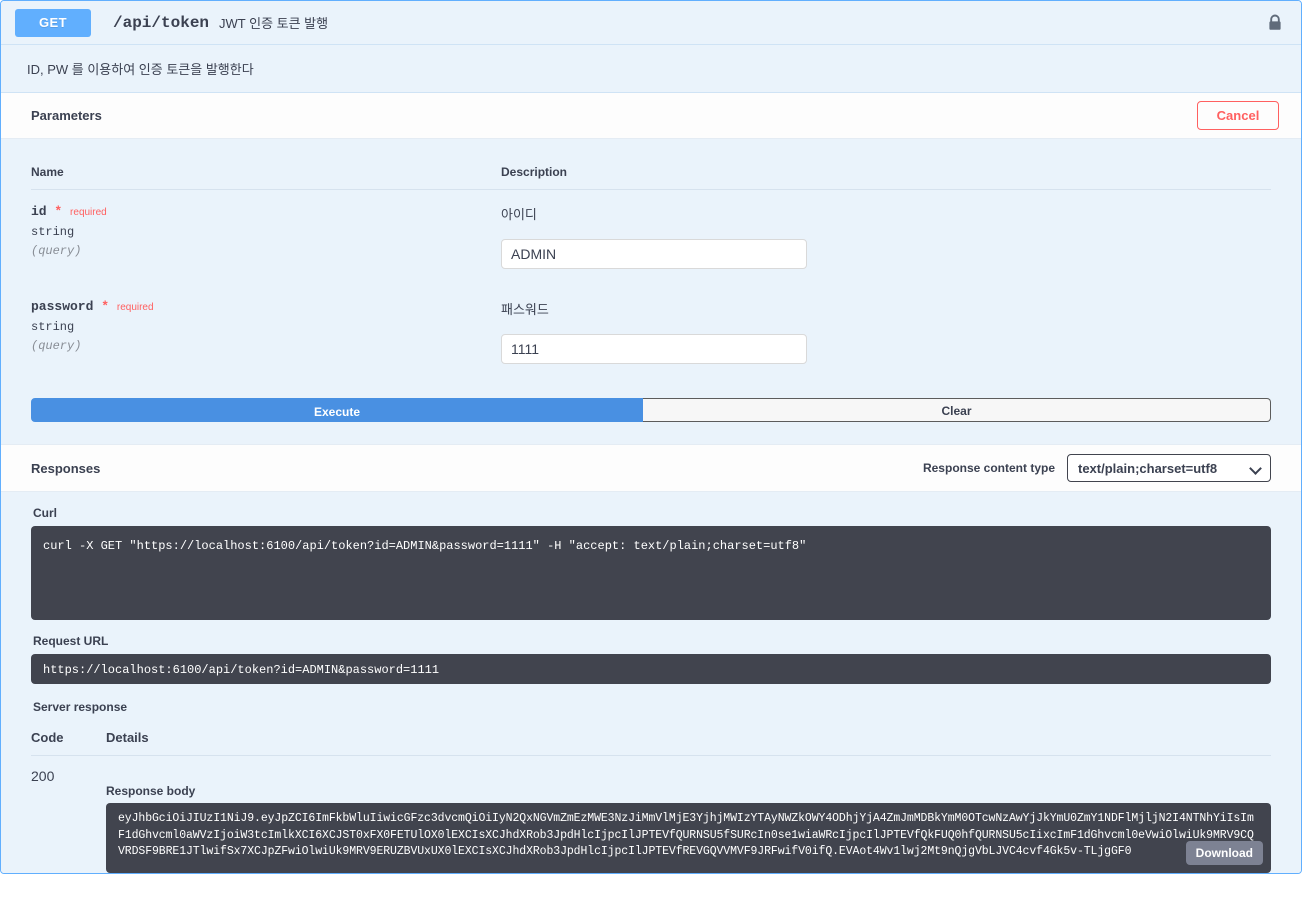 The image size is (1302, 911). What do you see at coordinates (519, 214) in the screenshot?
I see `parameter-description-id: 아이디` at bounding box center [519, 214].